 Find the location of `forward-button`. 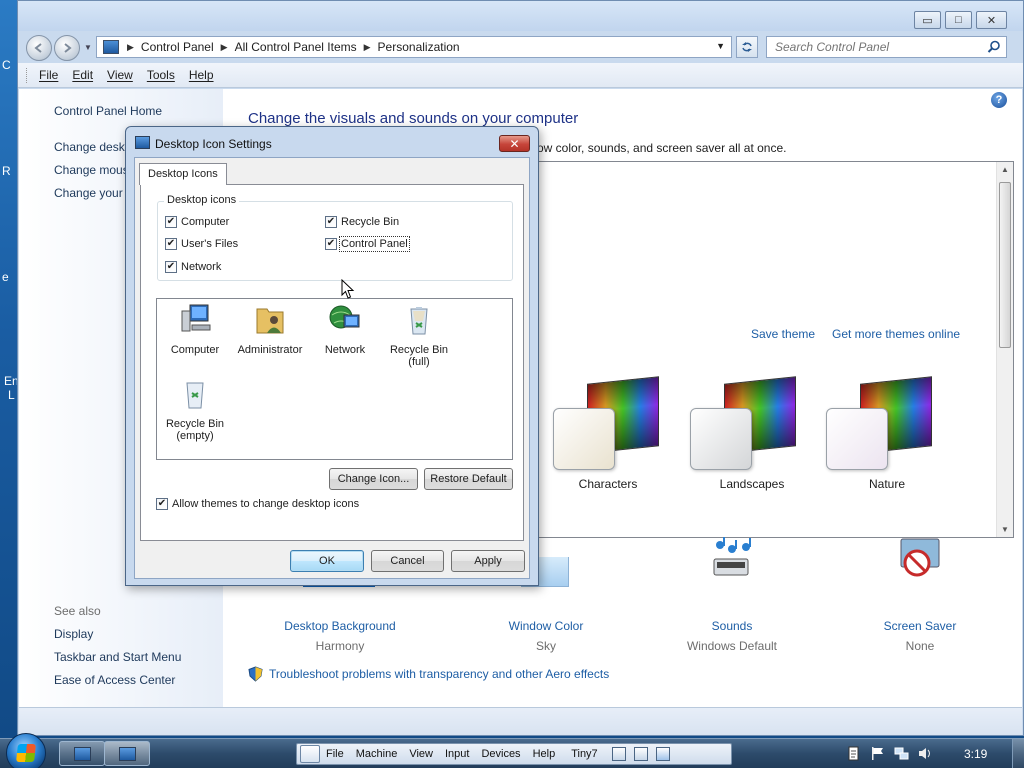

forward-button is located at coordinates (67, 48).